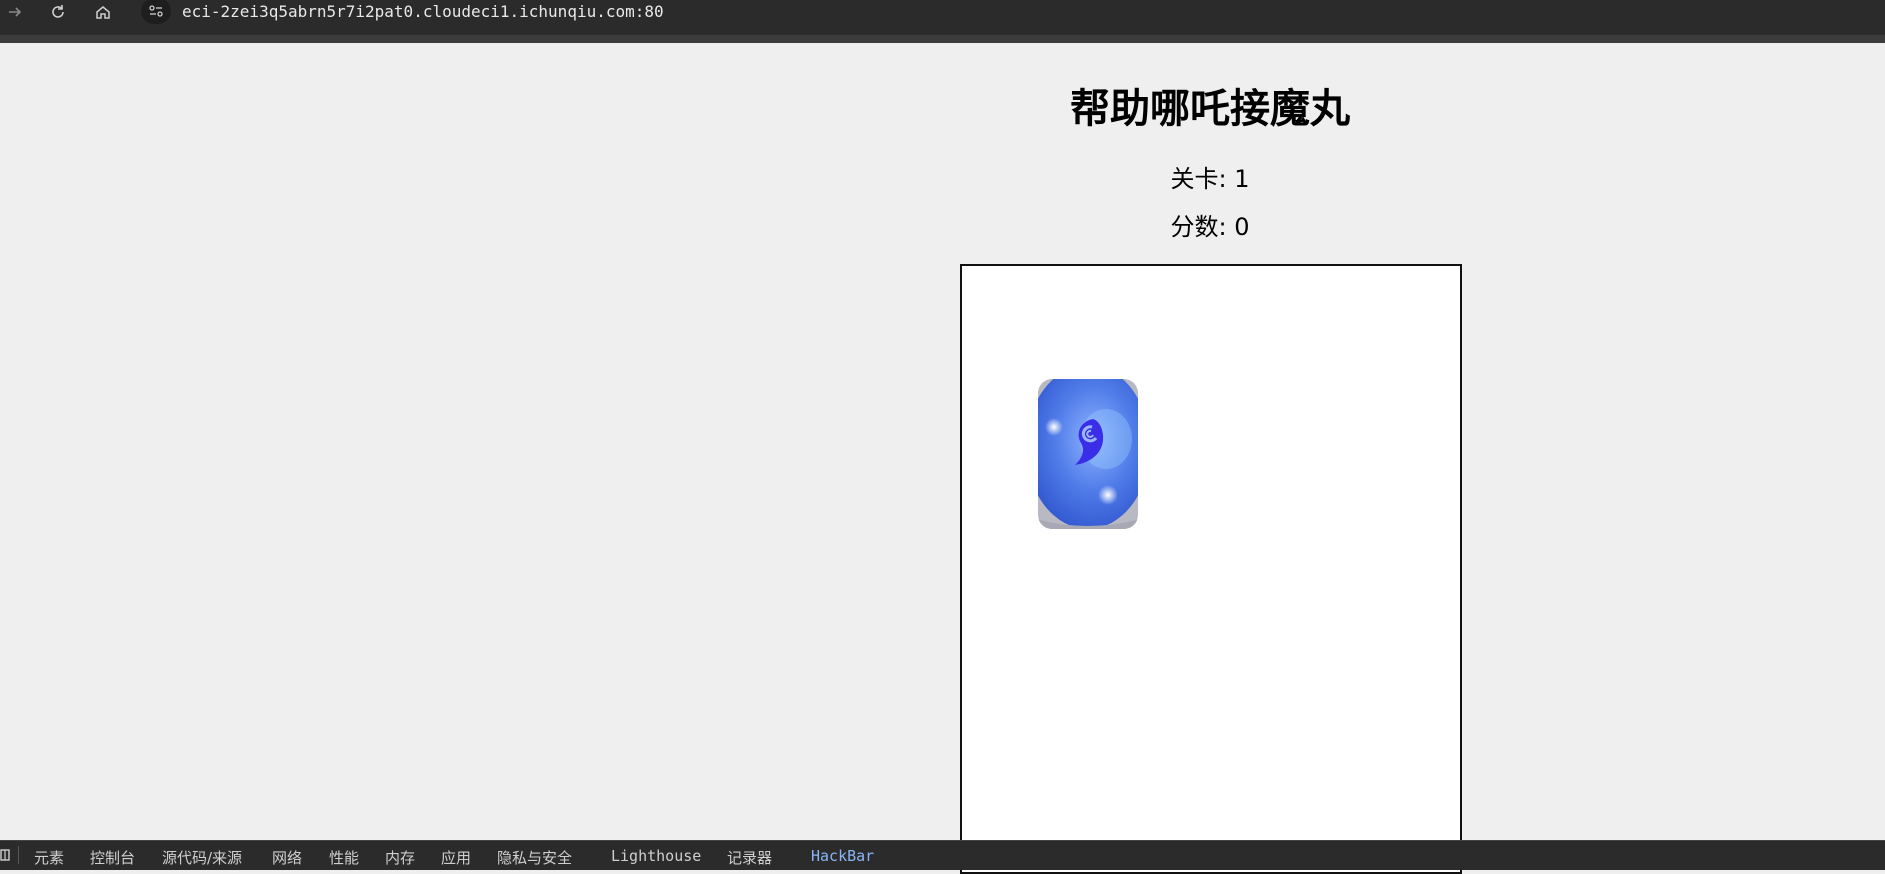 This screenshot has height=874, width=1885. Describe the element at coordinates (112, 857) in the screenshot. I see `tab-console: 控制台` at that location.